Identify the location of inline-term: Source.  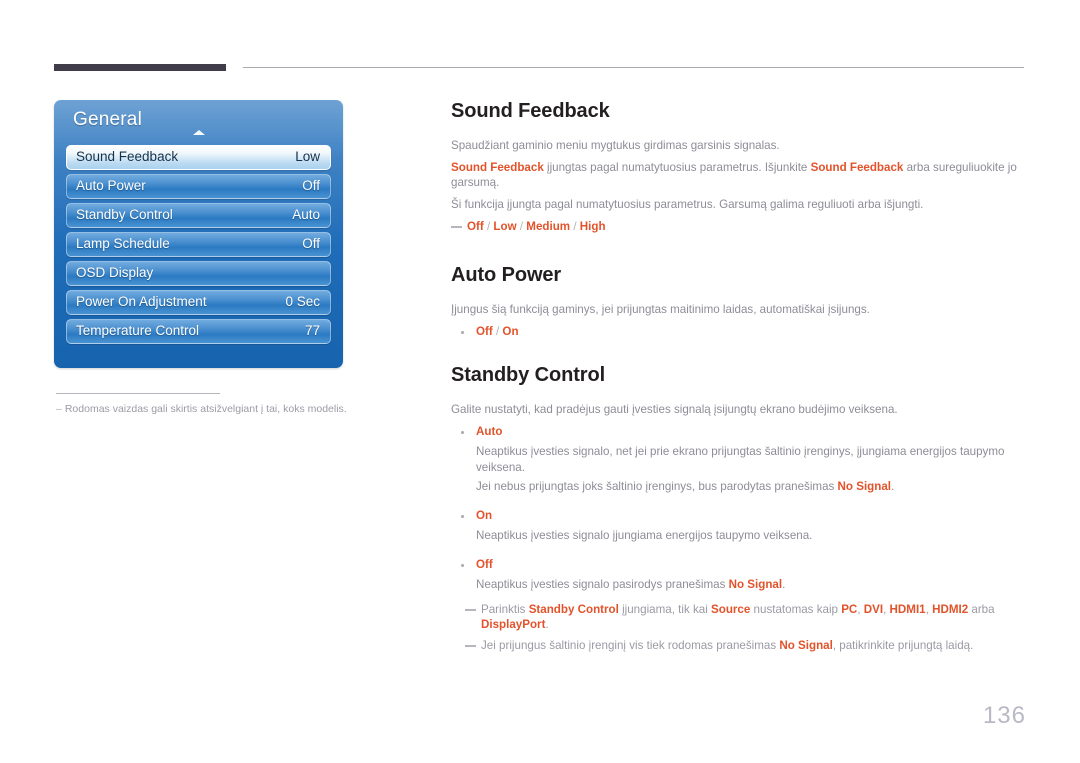
(731, 609).